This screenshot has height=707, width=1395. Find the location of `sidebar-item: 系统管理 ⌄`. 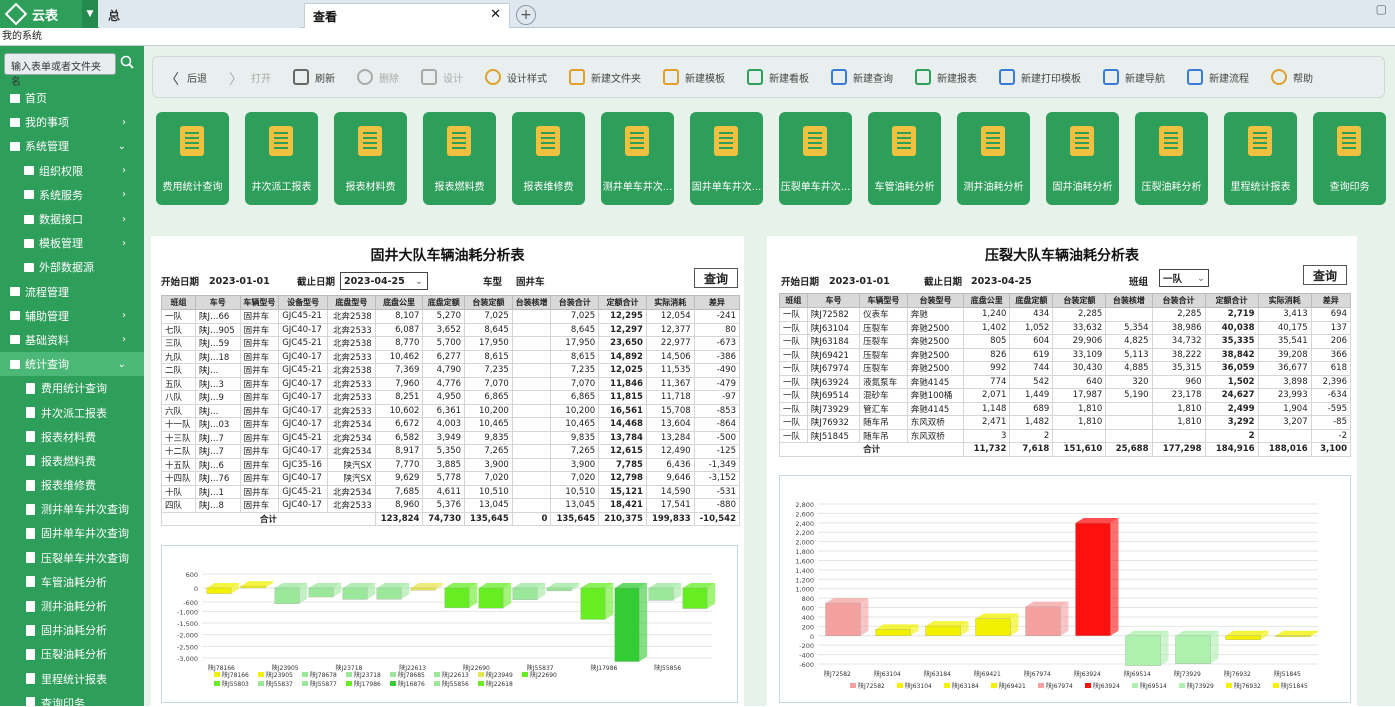

sidebar-item: 系统管理 ⌄ is located at coordinates (72, 146).